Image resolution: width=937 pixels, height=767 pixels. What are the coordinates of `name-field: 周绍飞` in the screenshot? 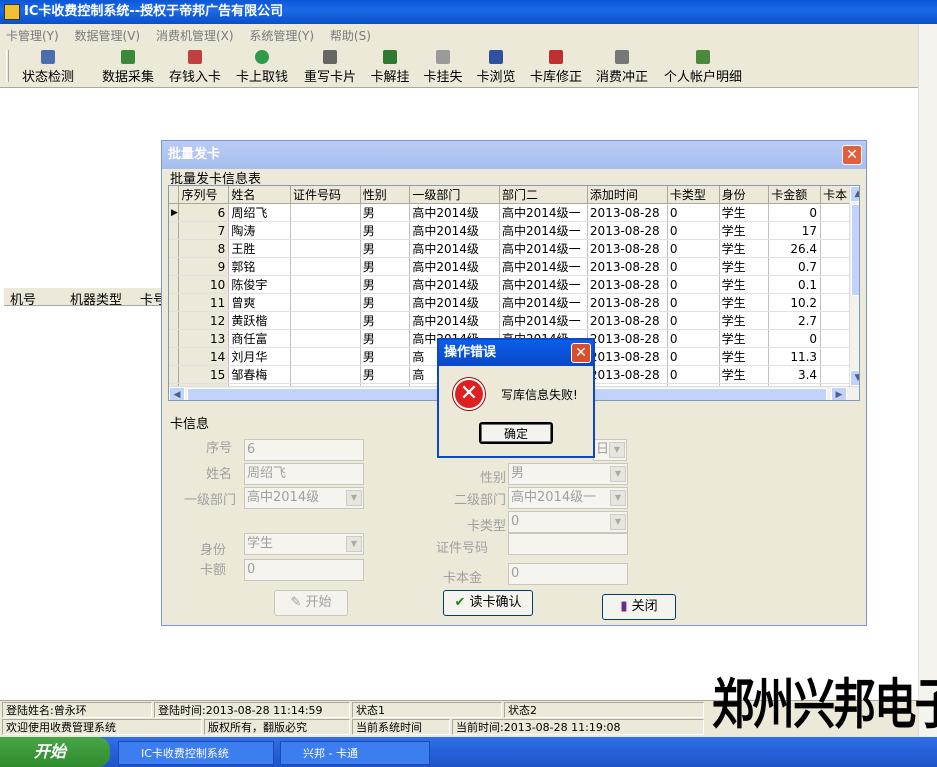 It's located at (304, 474).